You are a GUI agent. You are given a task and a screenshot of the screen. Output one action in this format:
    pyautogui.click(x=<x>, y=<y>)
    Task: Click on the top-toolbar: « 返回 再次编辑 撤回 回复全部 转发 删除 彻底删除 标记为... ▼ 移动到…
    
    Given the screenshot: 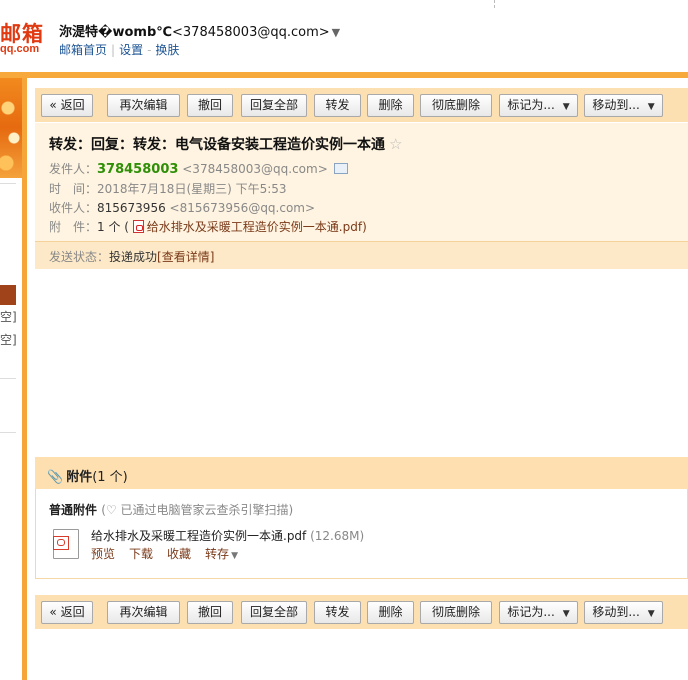 What is the action you would take?
    pyautogui.click(x=361, y=105)
    